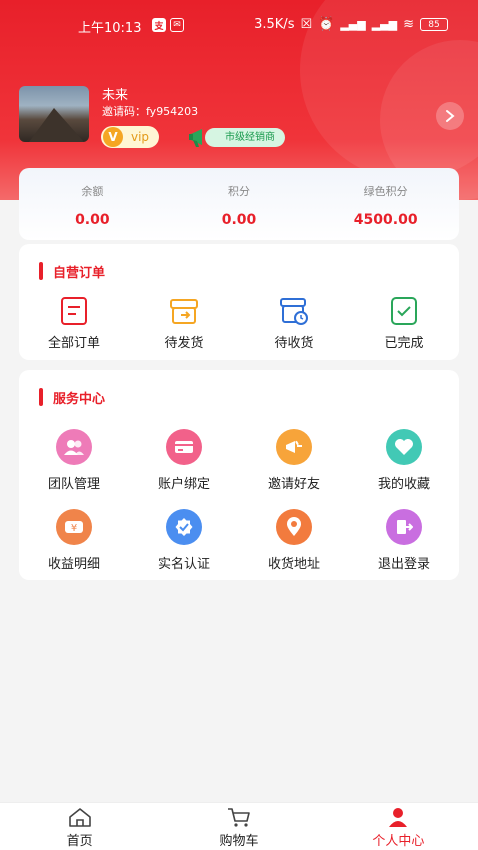 This screenshot has height=850, width=478. Describe the element at coordinates (239, 191) in the screenshot. I see `stat-label: 积分` at that location.